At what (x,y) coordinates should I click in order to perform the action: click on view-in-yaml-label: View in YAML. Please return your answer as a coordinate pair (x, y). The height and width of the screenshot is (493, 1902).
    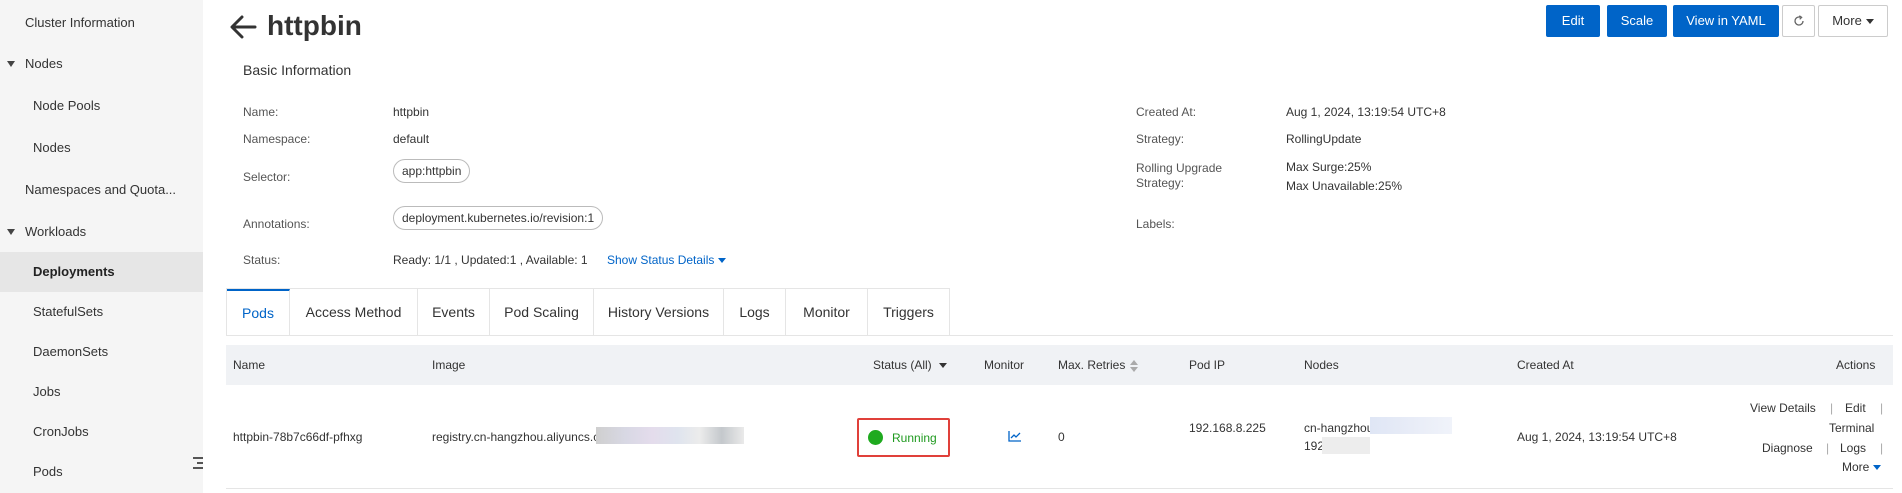
    Looking at the image, I should click on (1726, 20).